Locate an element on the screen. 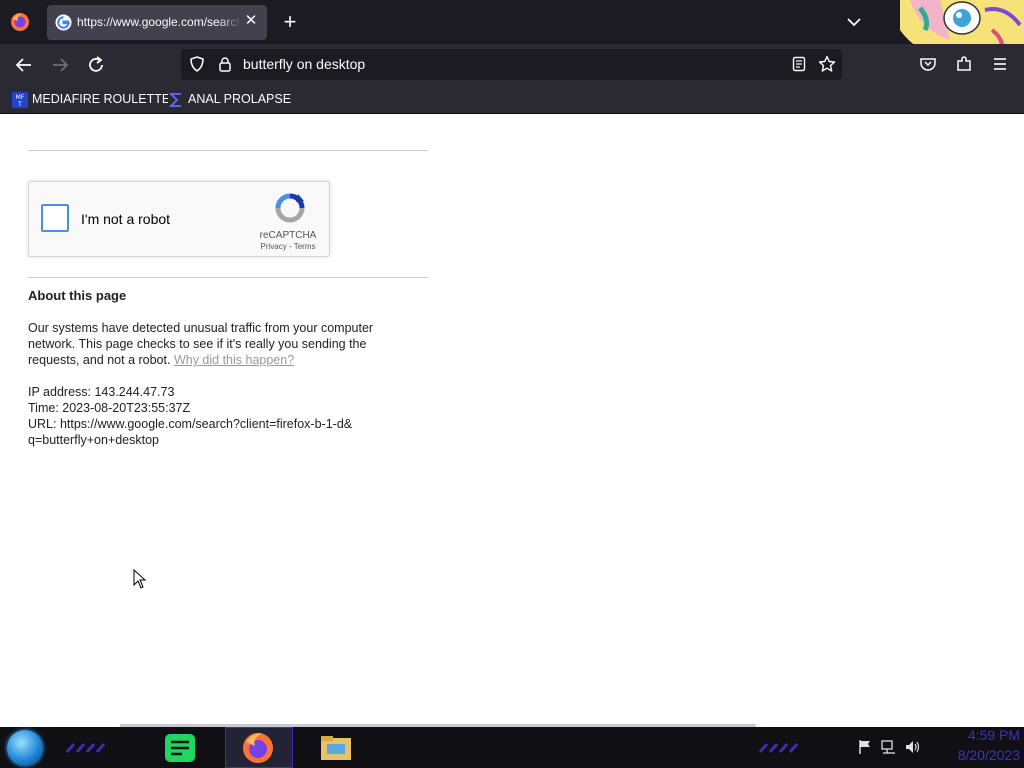 Image resolution: width=1024 pixels, height=768 pixels. recaptcha-privacy-link: Privacy is located at coordinates (274, 246).